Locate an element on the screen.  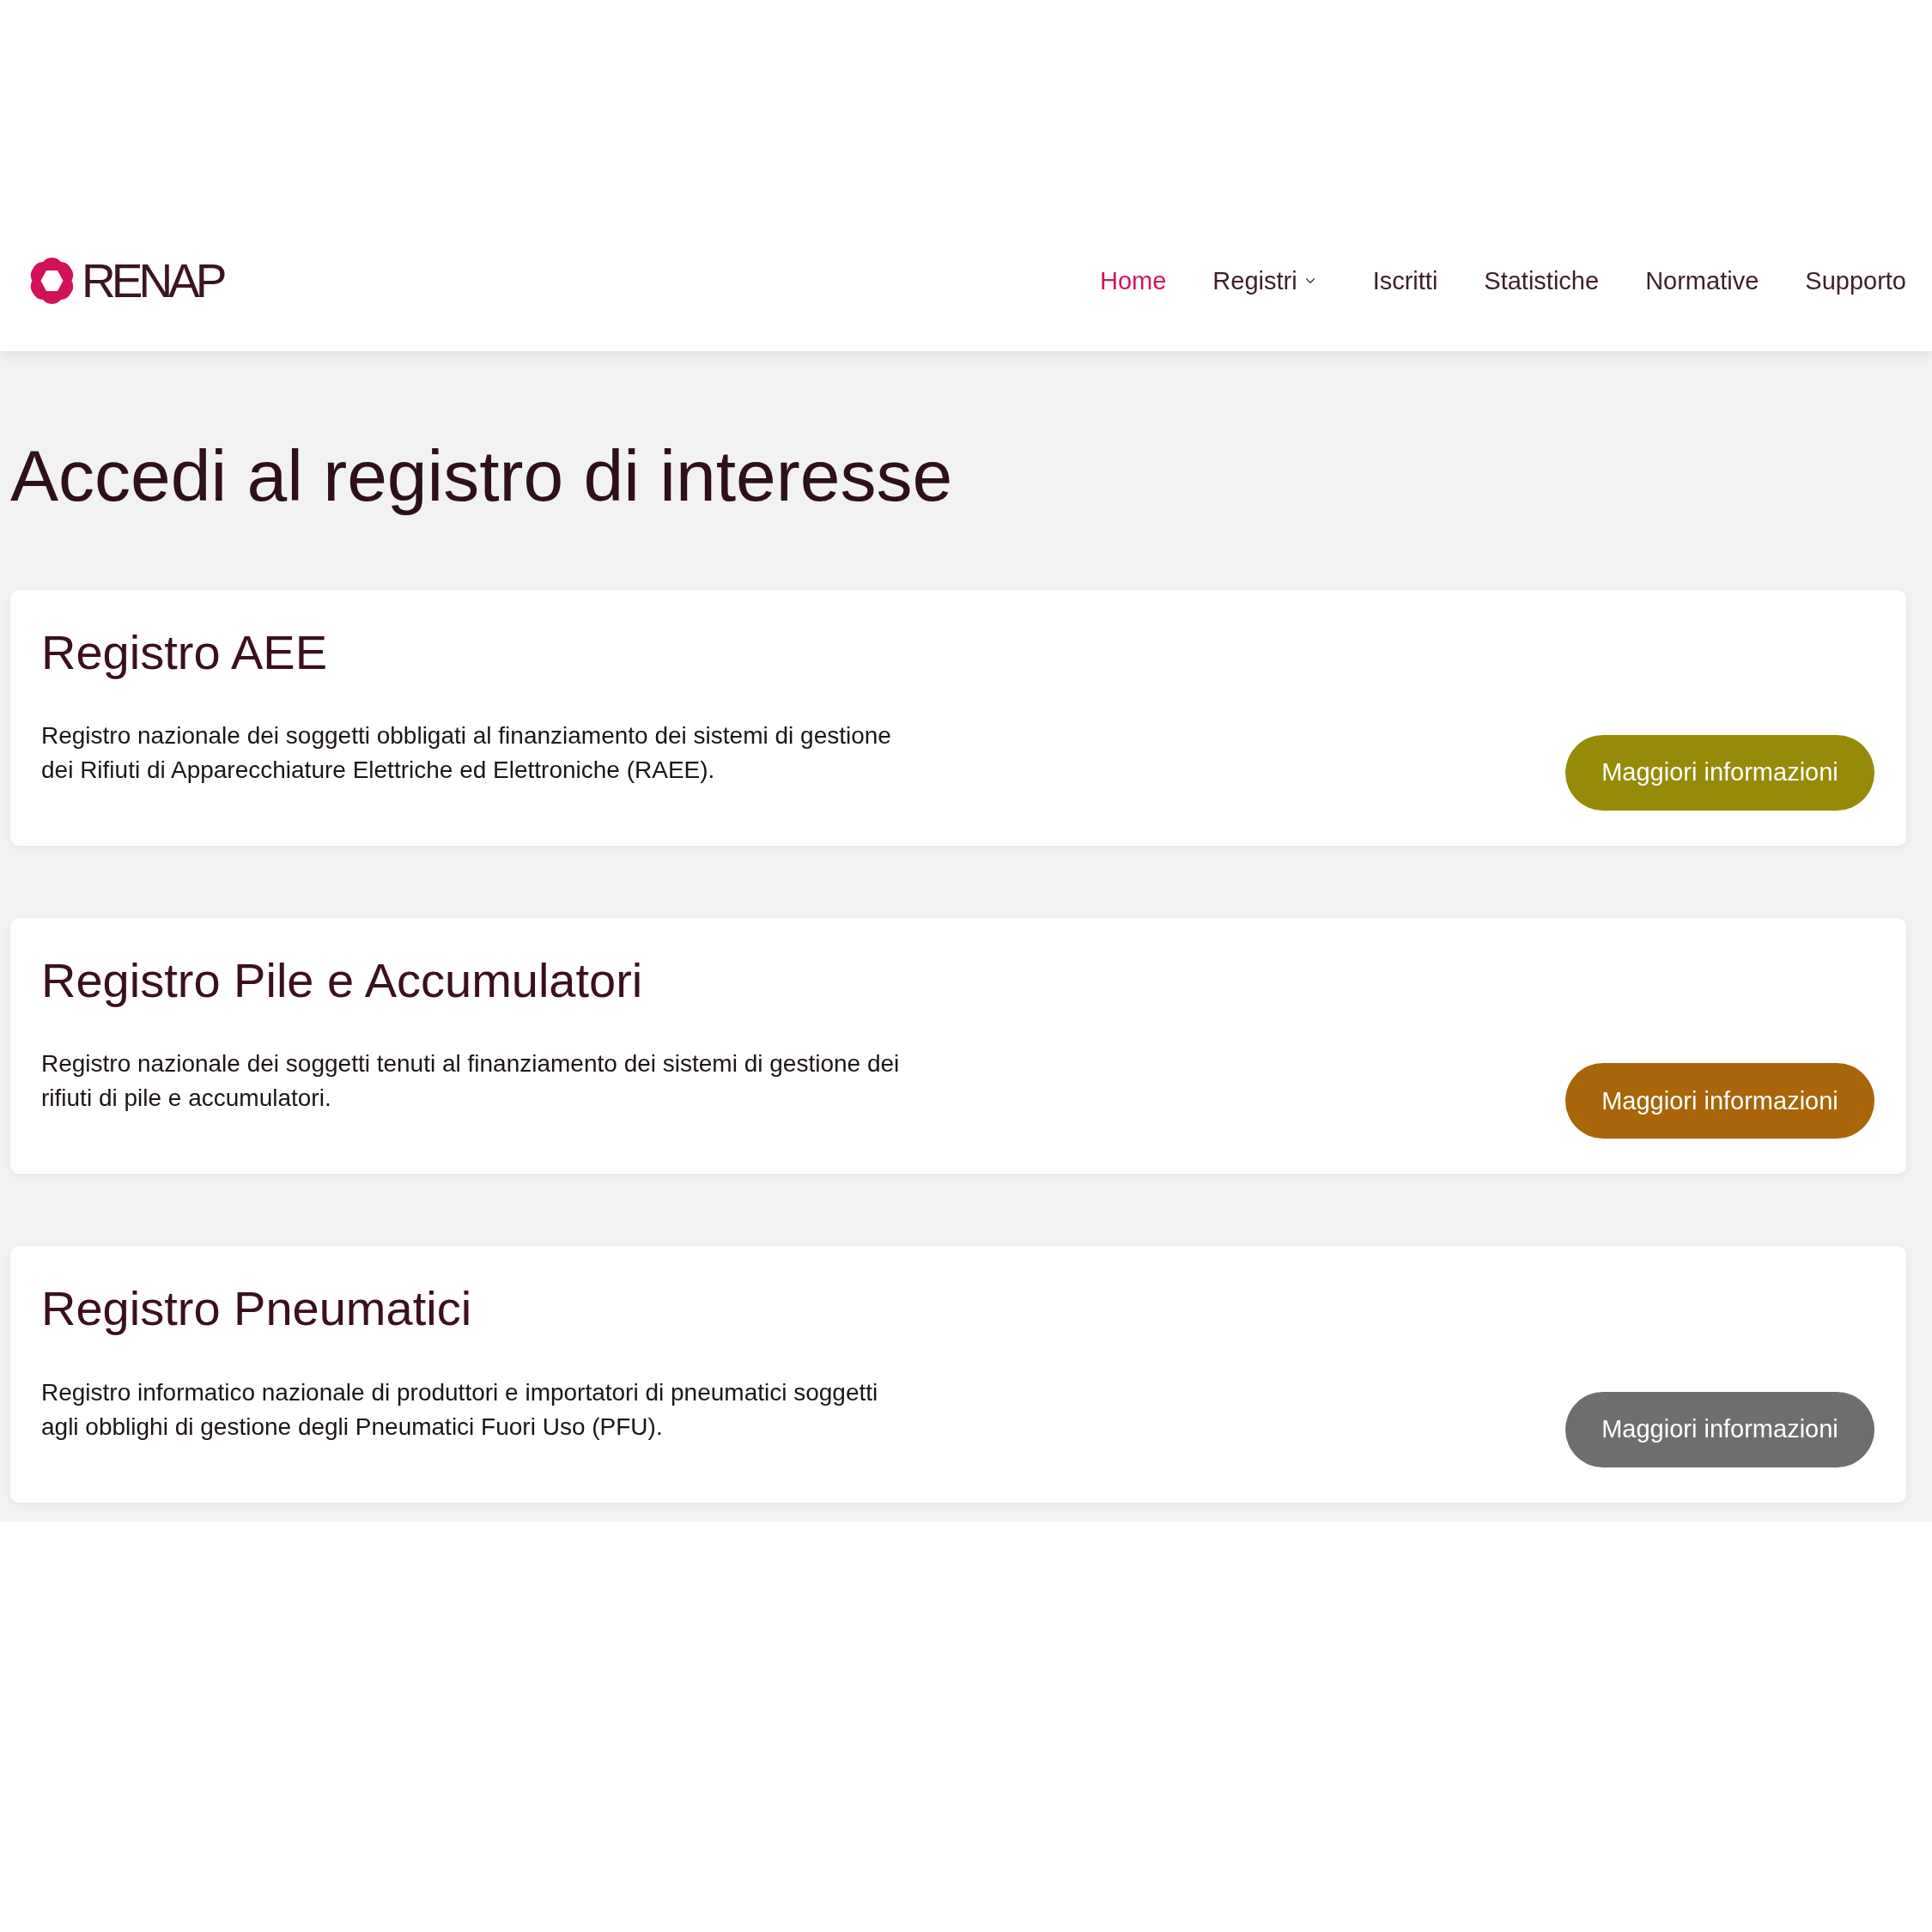
logo-icon is located at coordinates (52, 281).